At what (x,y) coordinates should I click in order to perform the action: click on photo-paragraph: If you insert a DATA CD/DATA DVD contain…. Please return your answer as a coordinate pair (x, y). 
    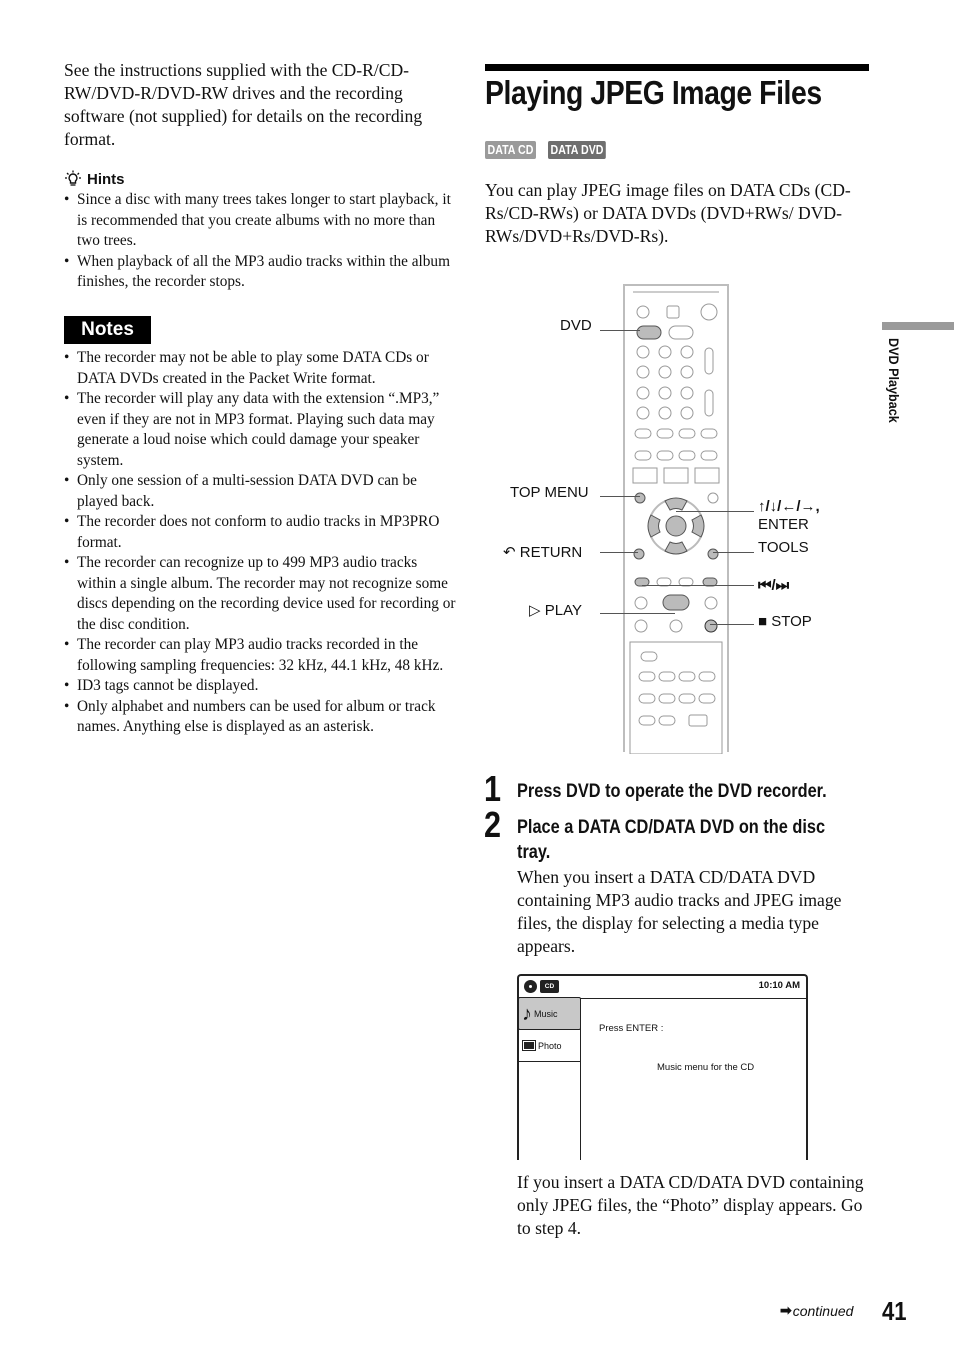
    Looking at the image, I should click on (690, 1205).